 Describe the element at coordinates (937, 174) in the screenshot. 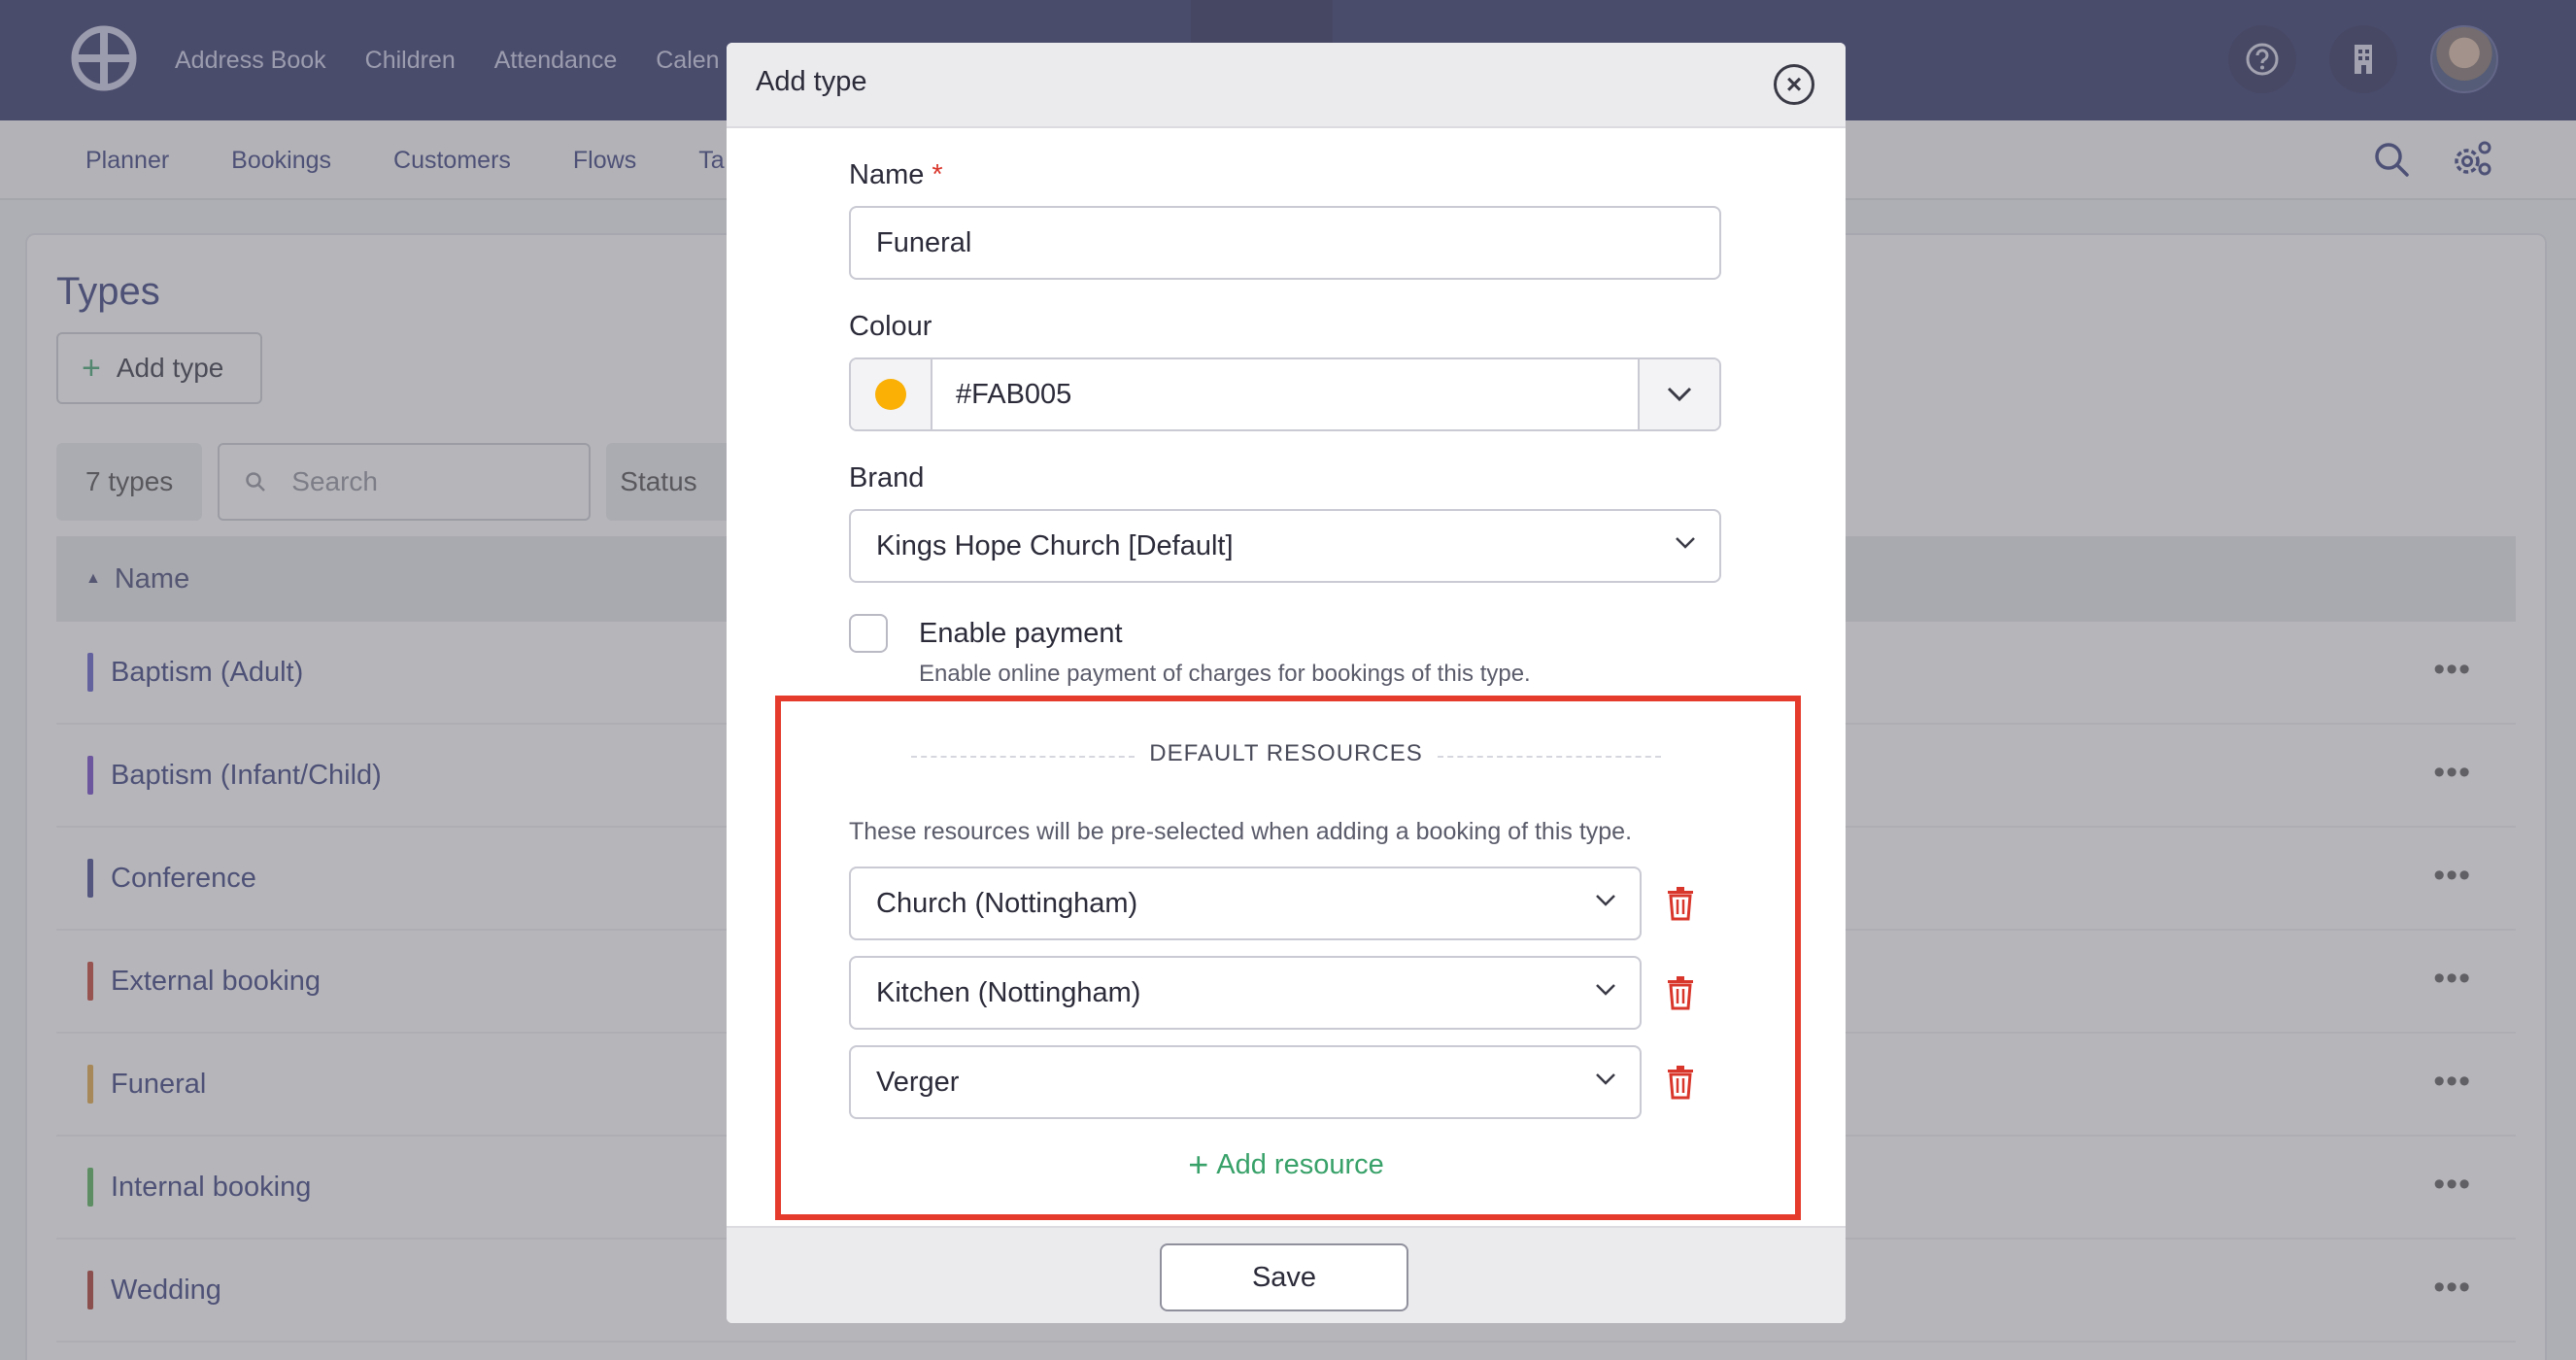

I see `required-marker: *` at that location.